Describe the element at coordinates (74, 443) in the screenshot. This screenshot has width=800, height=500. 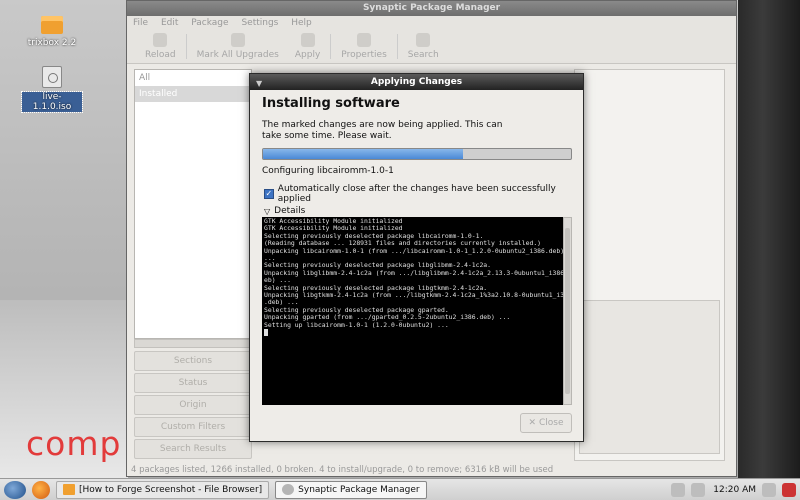
I see `wallpaper-brand-text: comp` at that location.